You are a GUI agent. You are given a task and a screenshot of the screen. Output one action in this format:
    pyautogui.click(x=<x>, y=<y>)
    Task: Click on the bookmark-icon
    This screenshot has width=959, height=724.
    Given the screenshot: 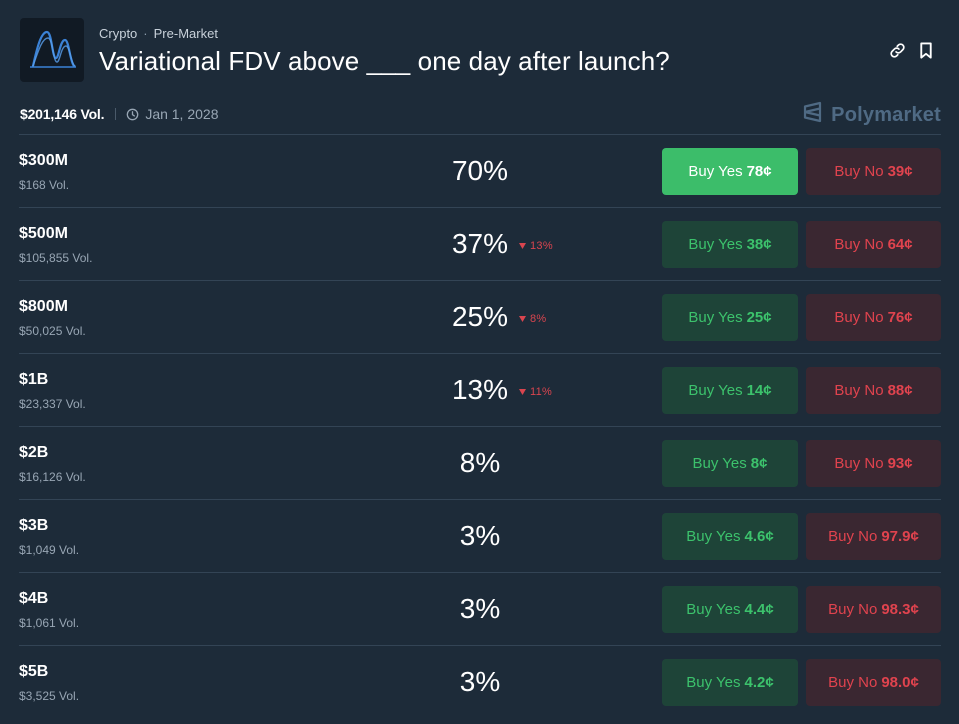 What is the action you would take?
    pyautogui.click(x=926, y=50)
    